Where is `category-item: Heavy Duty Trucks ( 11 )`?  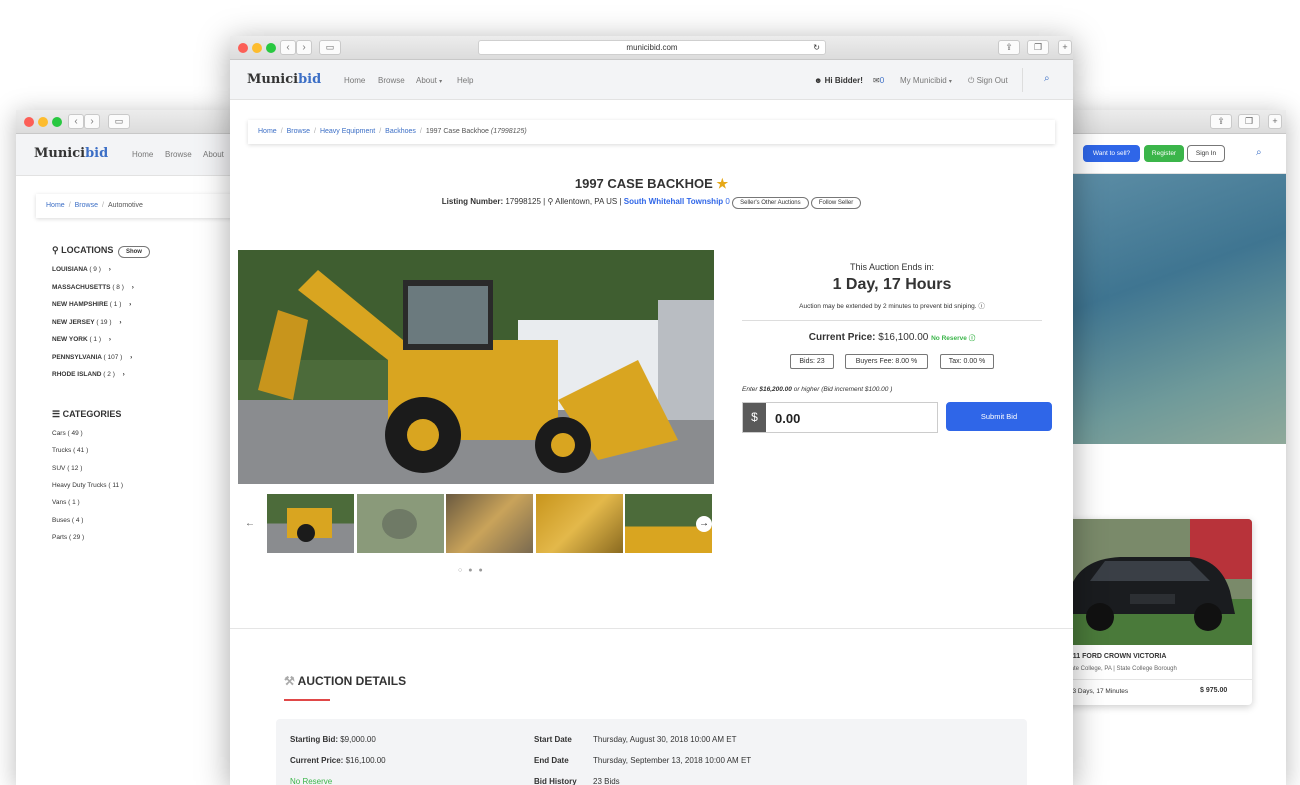
category-item: Heavy Duty Trucks ( 11 ) is located at coordinates (87, 485).